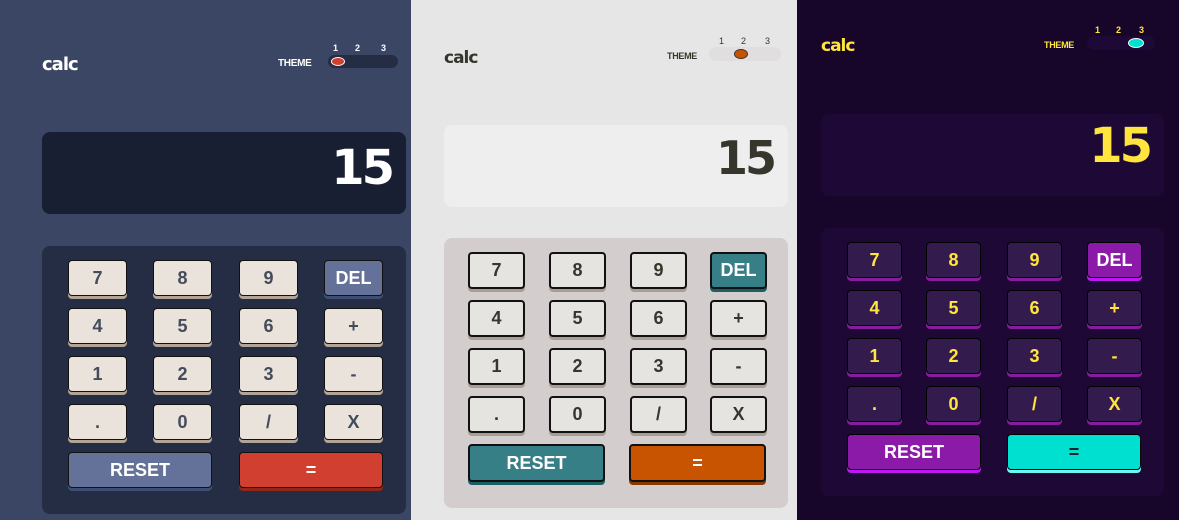 The image size is (1179, 520). Describe the element at coordinates (1121, 43) in the screenshot. I see `theme-toggle-track` at that location.